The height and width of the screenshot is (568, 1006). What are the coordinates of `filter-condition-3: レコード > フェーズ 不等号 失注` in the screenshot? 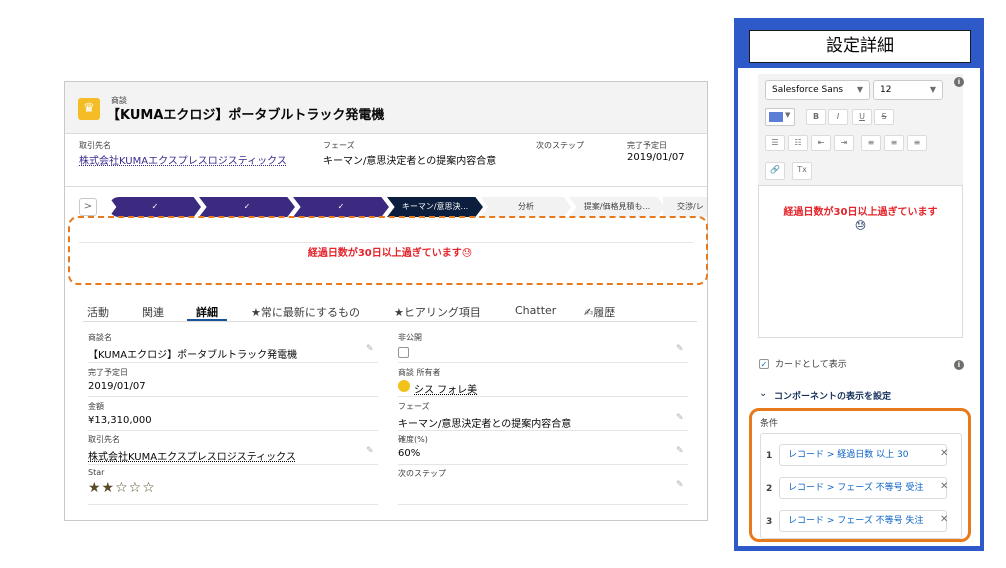 It's located at (863, 521).